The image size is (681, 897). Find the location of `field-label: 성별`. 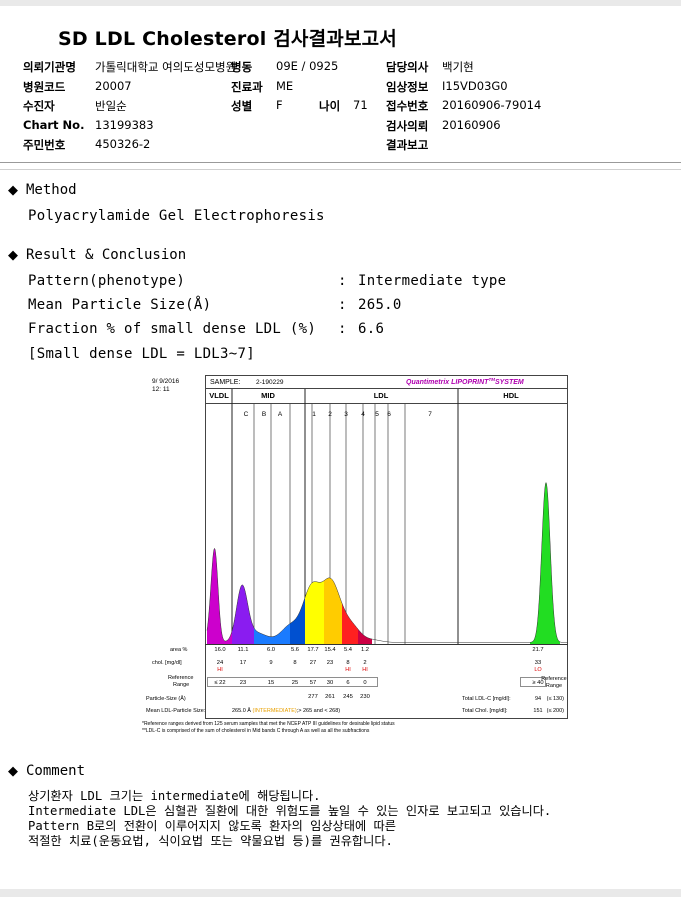

field-label: 성별 is located at coordinates (242, 106).